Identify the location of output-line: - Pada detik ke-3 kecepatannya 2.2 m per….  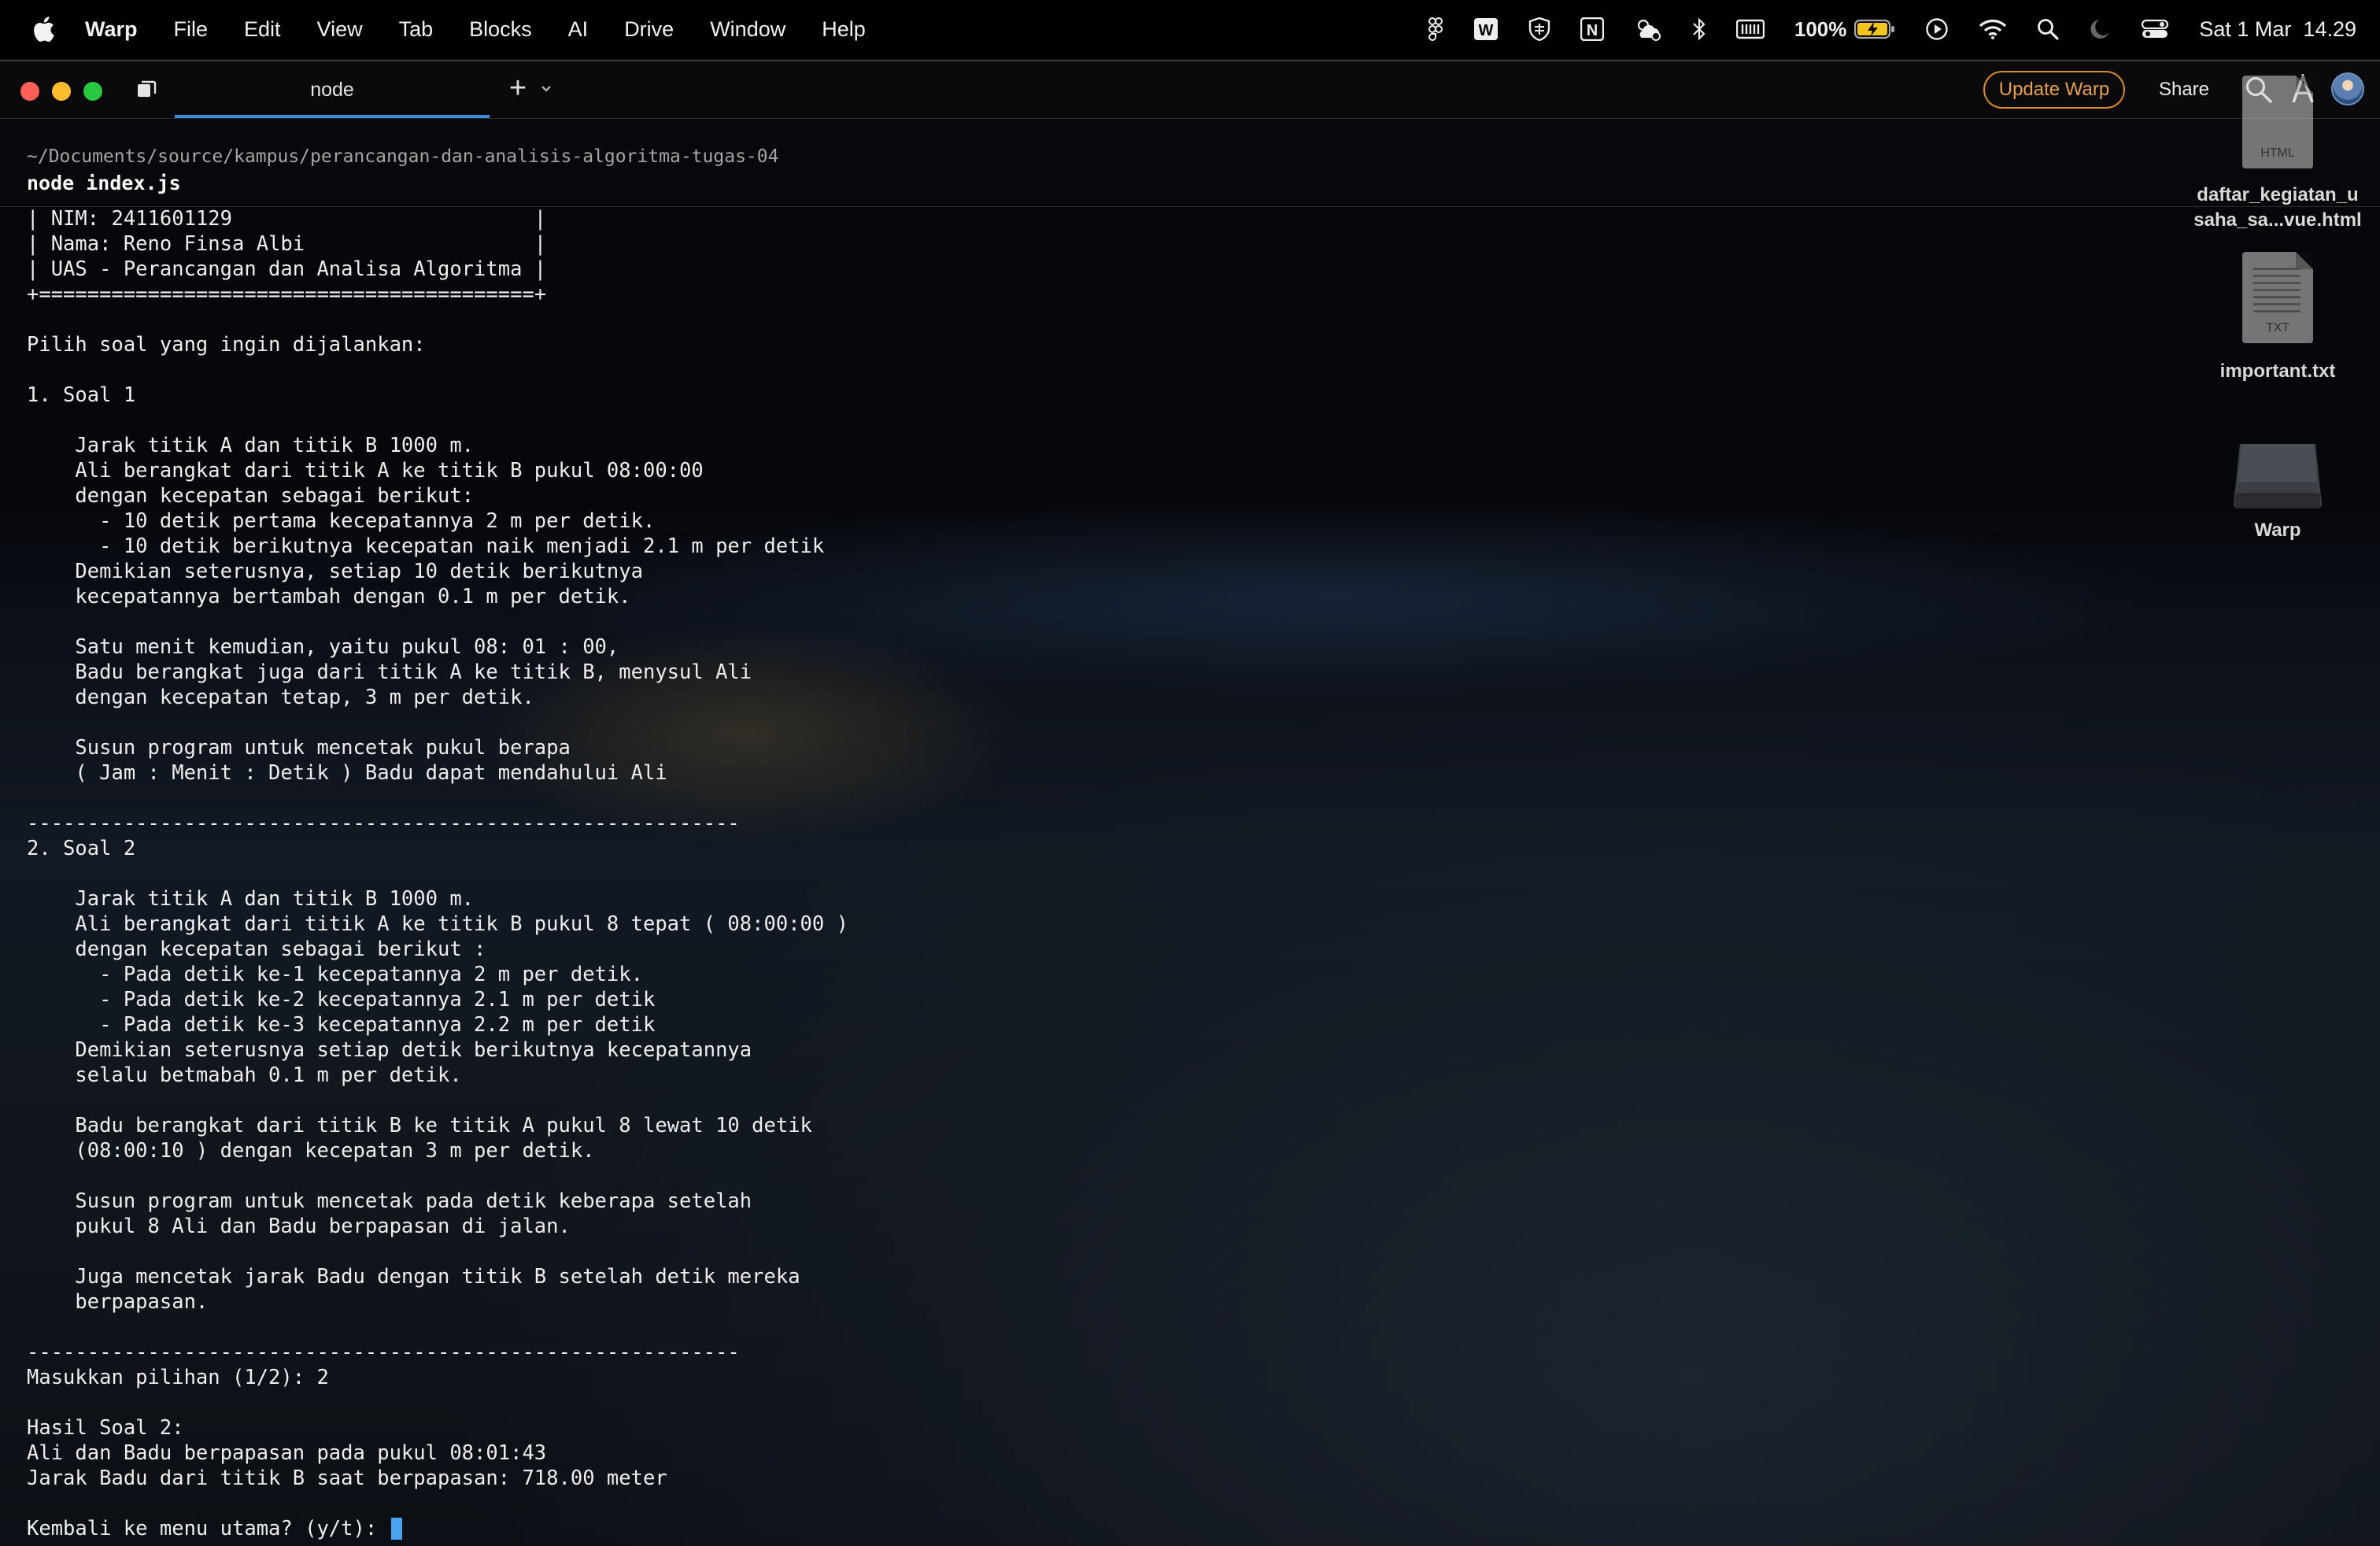
(341, 1025).